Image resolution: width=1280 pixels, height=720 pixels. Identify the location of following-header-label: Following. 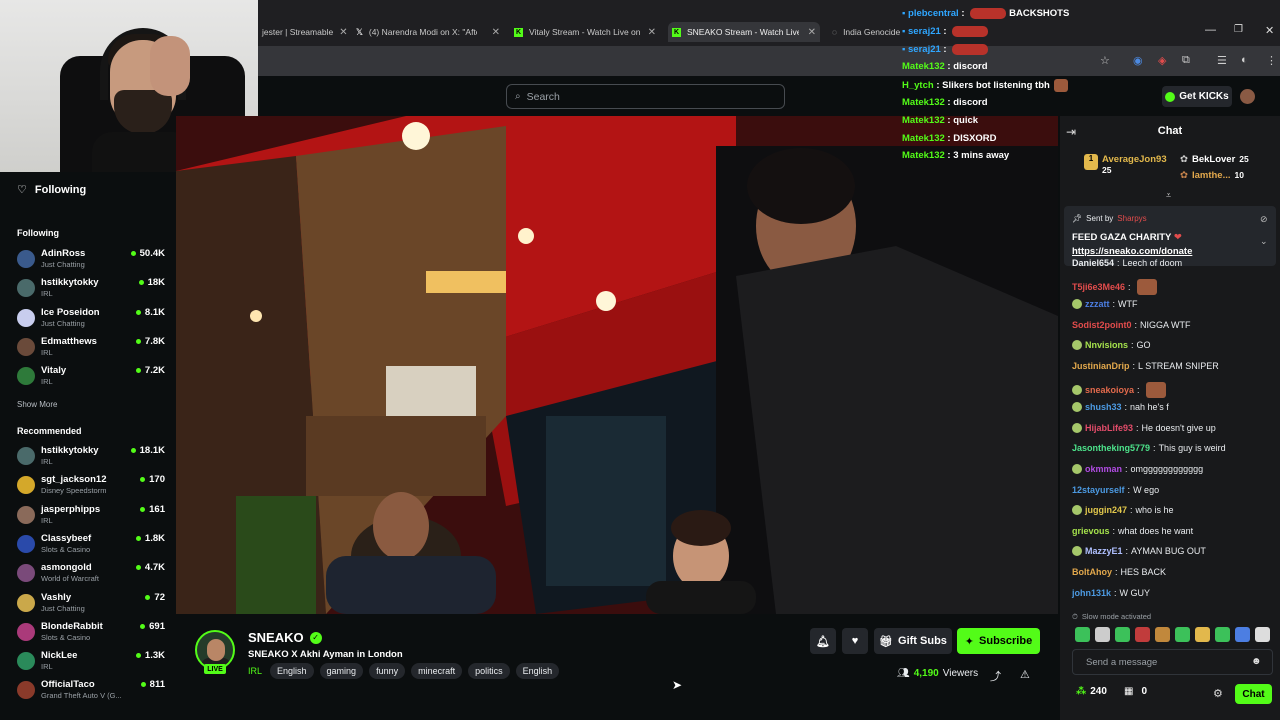
(60, 189).